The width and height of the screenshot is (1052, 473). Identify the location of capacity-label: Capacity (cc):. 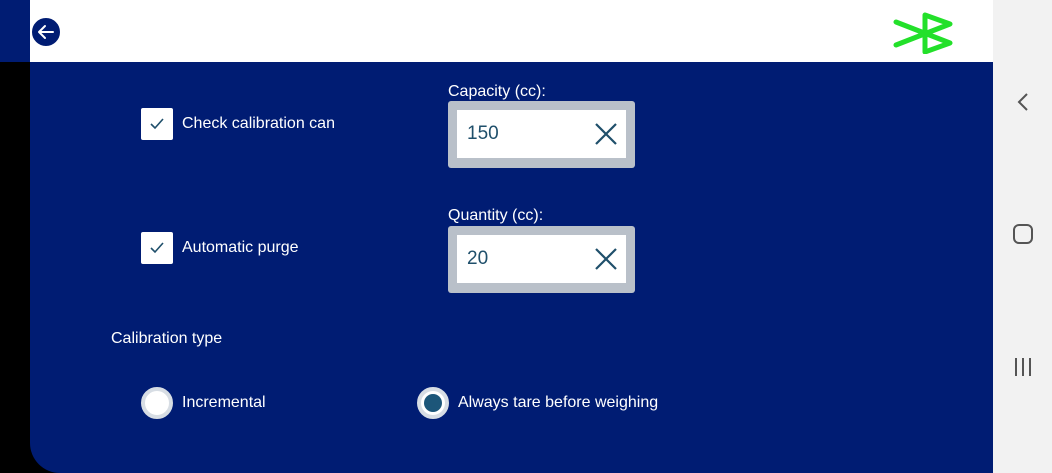
(497, 91).